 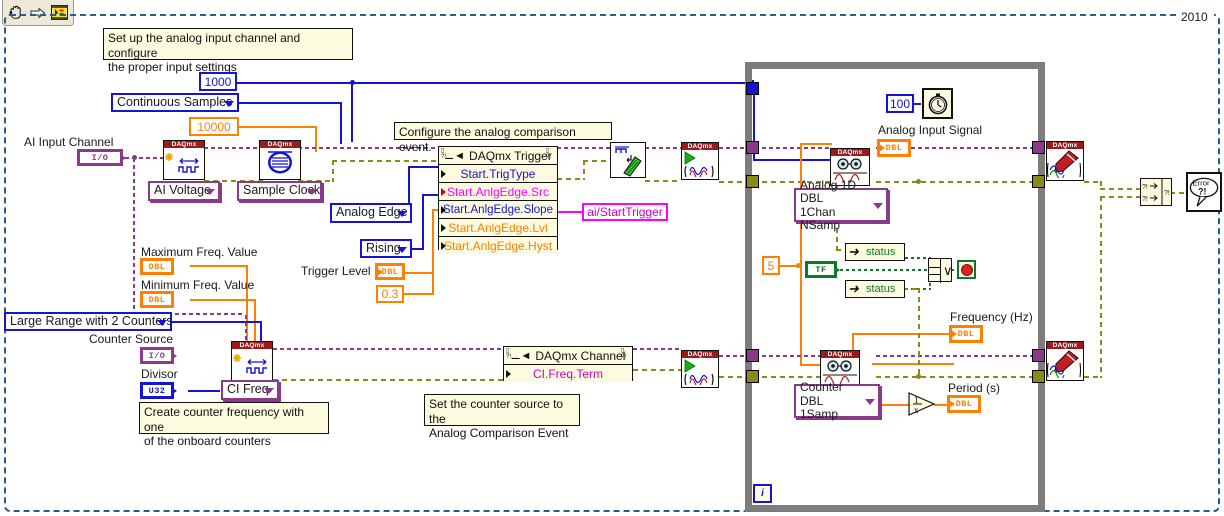 What do you see at coordinates (625, 212) in the screenshot?
I see `constant-start-trigger-source: ai/StartTrigger` at bounding box center [625, 212].